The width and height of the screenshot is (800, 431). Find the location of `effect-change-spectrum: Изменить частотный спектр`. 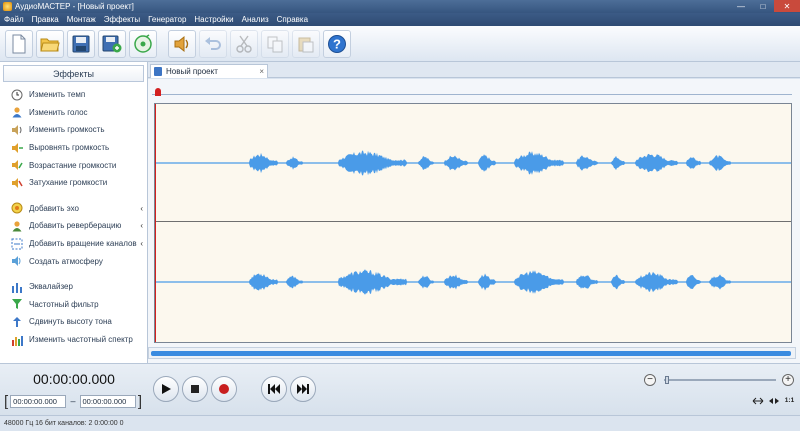

effect-change-spectrum: Изменить частотный спектр is located at coordinates (73, 340).